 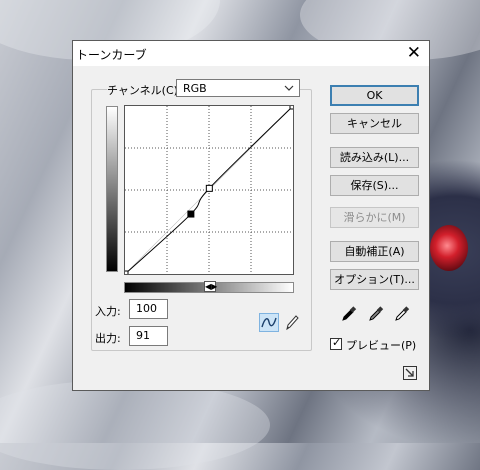 What do you see at coordinates (410, 373) in the screenshot?
I see `resize-icon` at bounding box center [410, 373].